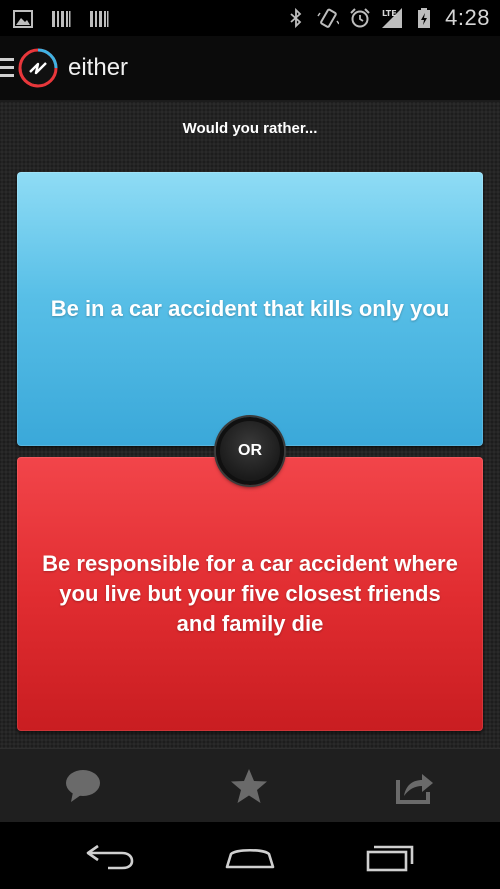 The width and height of the screenshot is (500, 889). What do you see at coordinates (328, 18) in the screenshot?
I see `vibrate-icon` at bounding box center [328, 18].